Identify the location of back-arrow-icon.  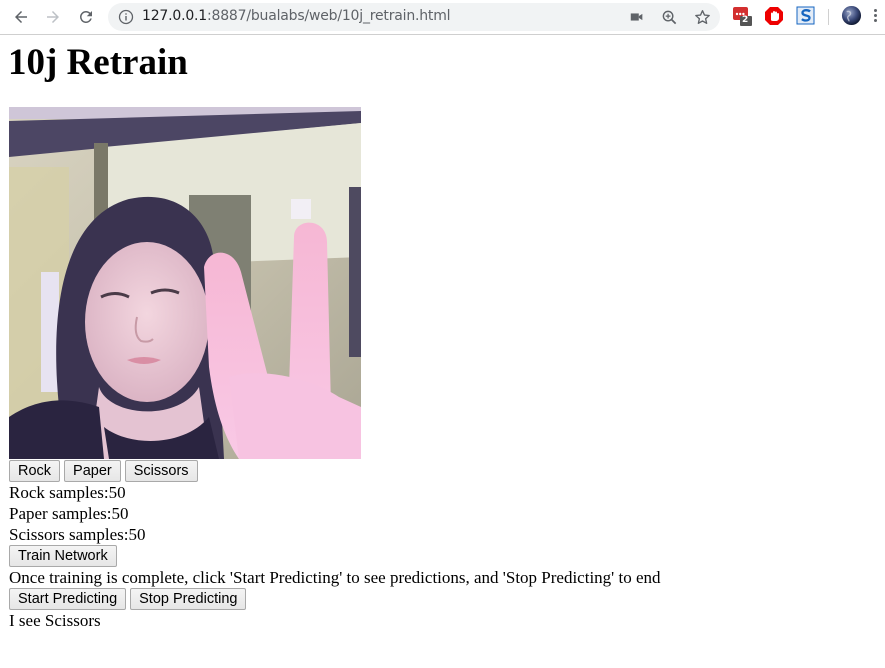
(21, 17).